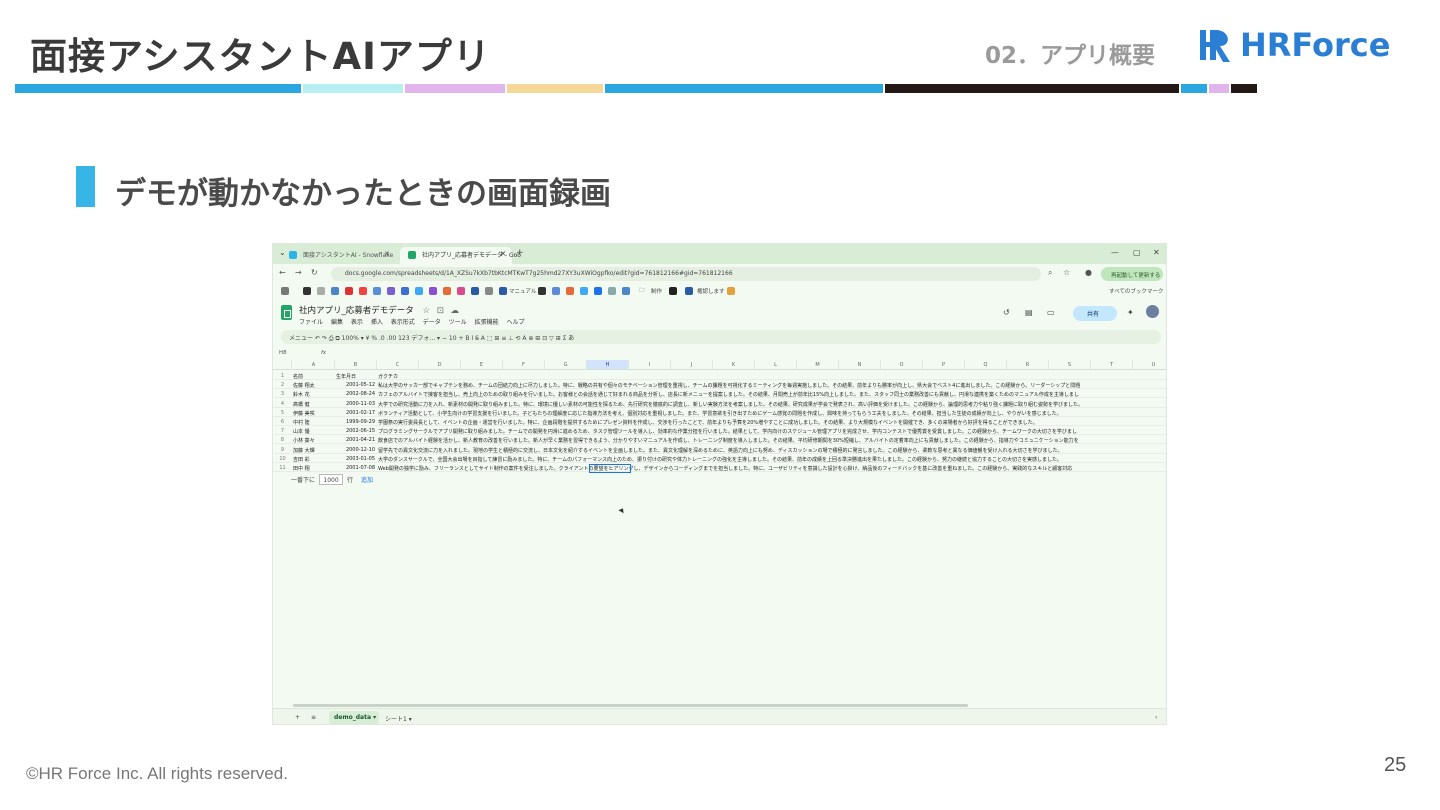 The width and height of the screenshot is (1440, 810). Describe the element at coordinates (608, 365) in the screenshot. I see `column-header-h: H` at that location.